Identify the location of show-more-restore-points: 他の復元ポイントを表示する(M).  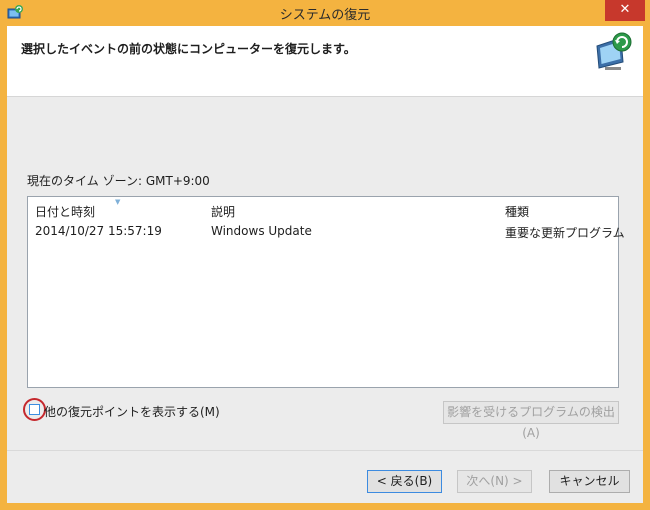
(123, 411).